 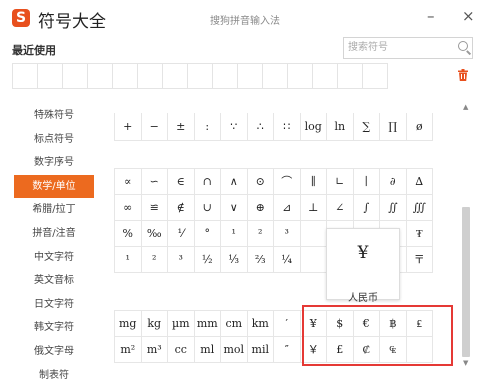 I want to click on sidebar-item: 韩文字符, so click(x=54, y=328).